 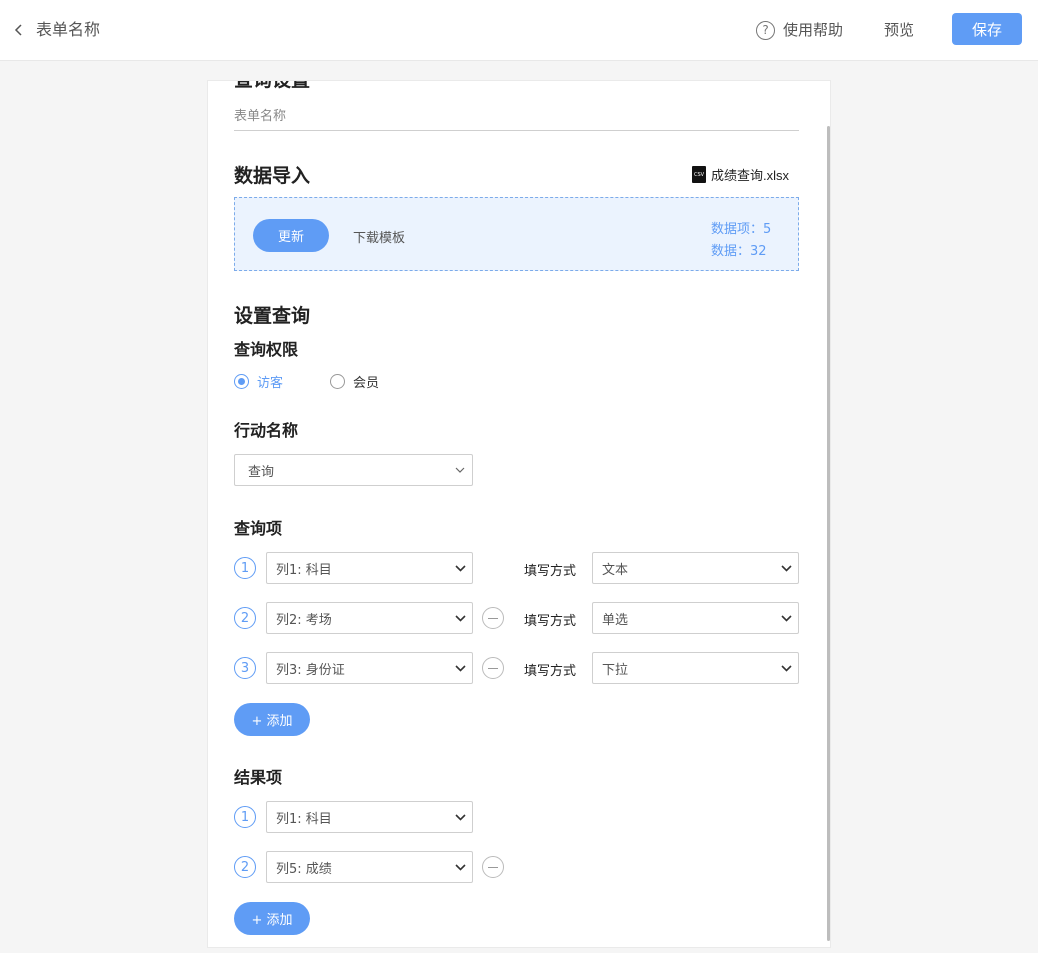 What do you see at coordinates (68, 29) in the screenshot?
I see `form-title: 表单名称` at bounding box center [68, 29].